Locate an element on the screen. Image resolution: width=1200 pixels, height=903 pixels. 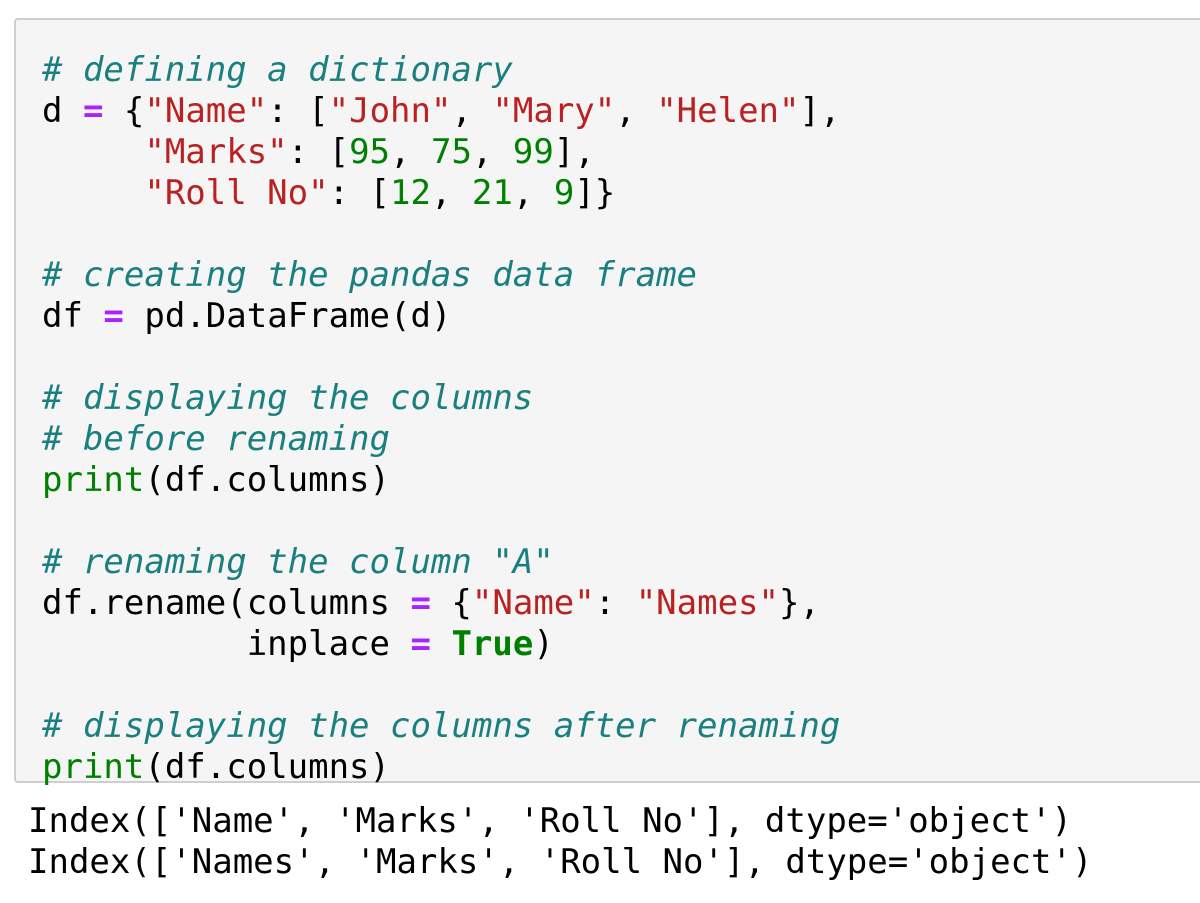
code-line: # creating the pandas data frame is located at coordinates (441, 275).